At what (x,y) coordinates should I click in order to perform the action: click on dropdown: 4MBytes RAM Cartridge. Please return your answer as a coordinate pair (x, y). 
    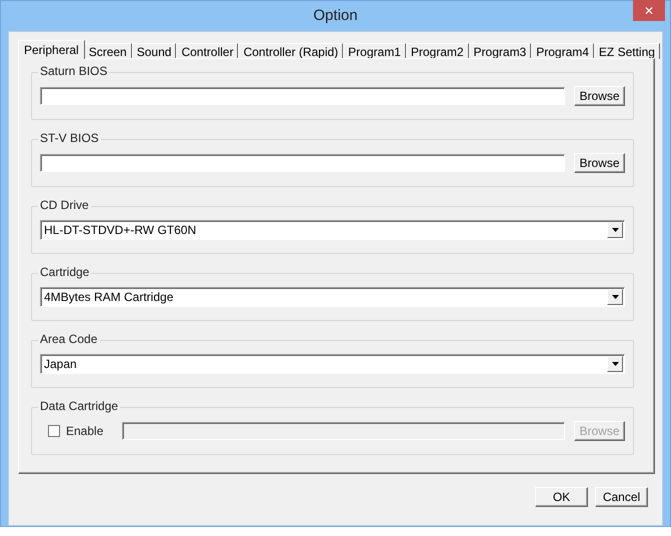
    Looking at the image, I should click on (332, 297).